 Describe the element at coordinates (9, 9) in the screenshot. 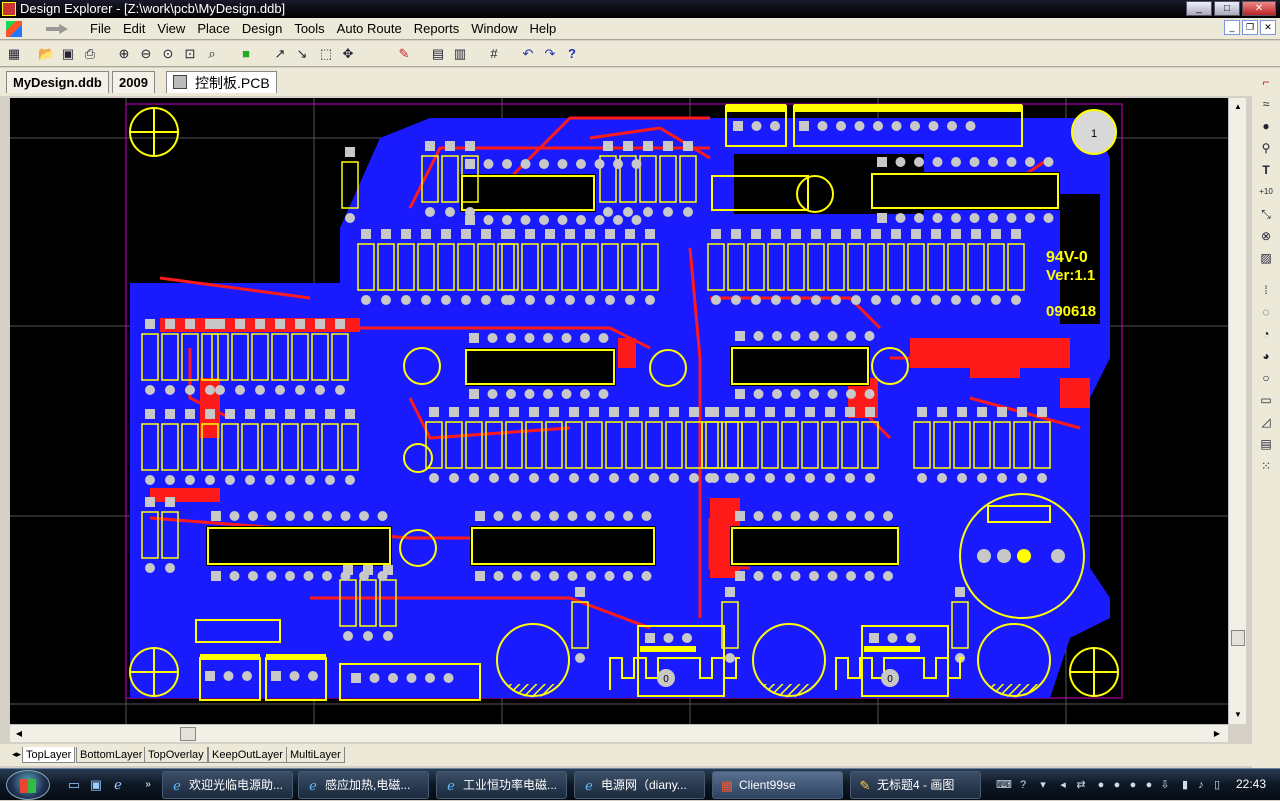

I see `app-icon` at that location.